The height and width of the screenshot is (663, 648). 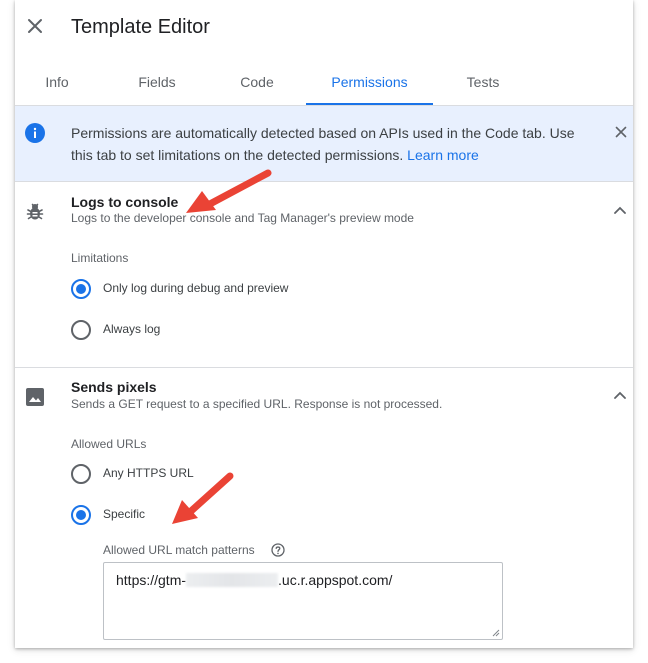 What do you see at coordinates (124, 514) in the screenshot?
I see `radio-label: Specific` at bounding box center [124, 514].